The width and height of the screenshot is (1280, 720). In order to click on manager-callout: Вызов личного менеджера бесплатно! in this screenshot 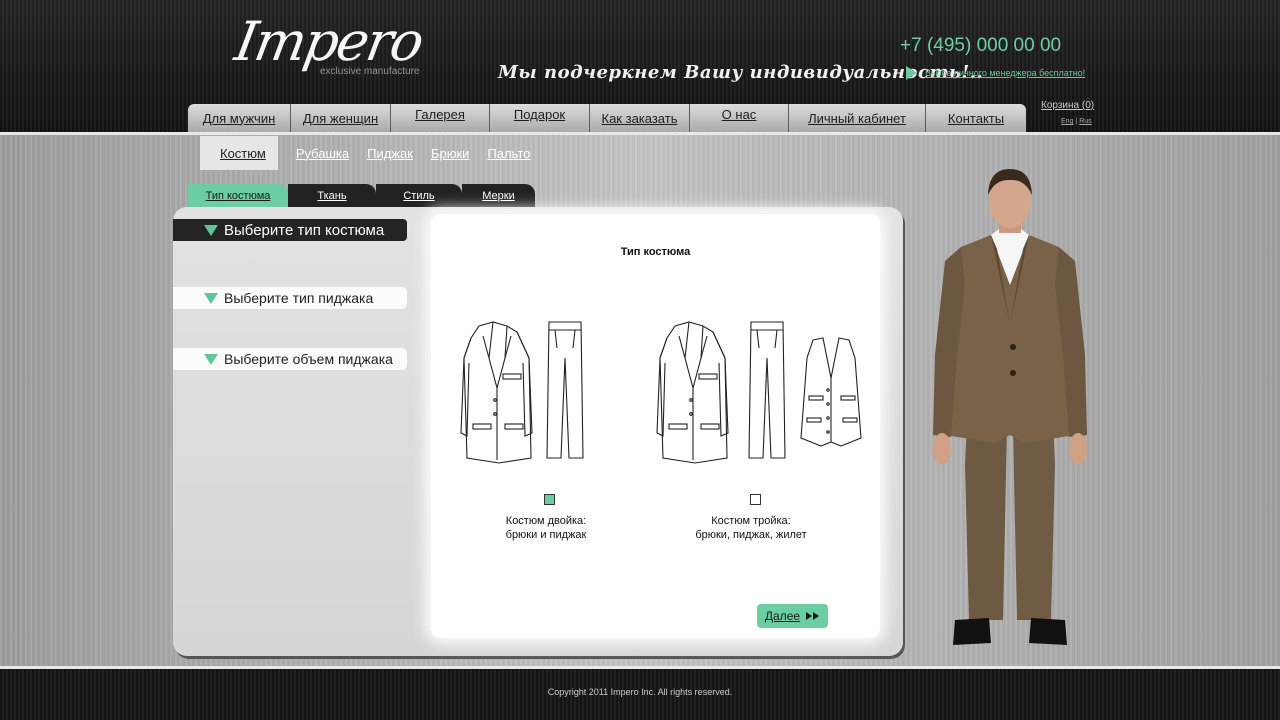, I will do `click(995, 73)`.